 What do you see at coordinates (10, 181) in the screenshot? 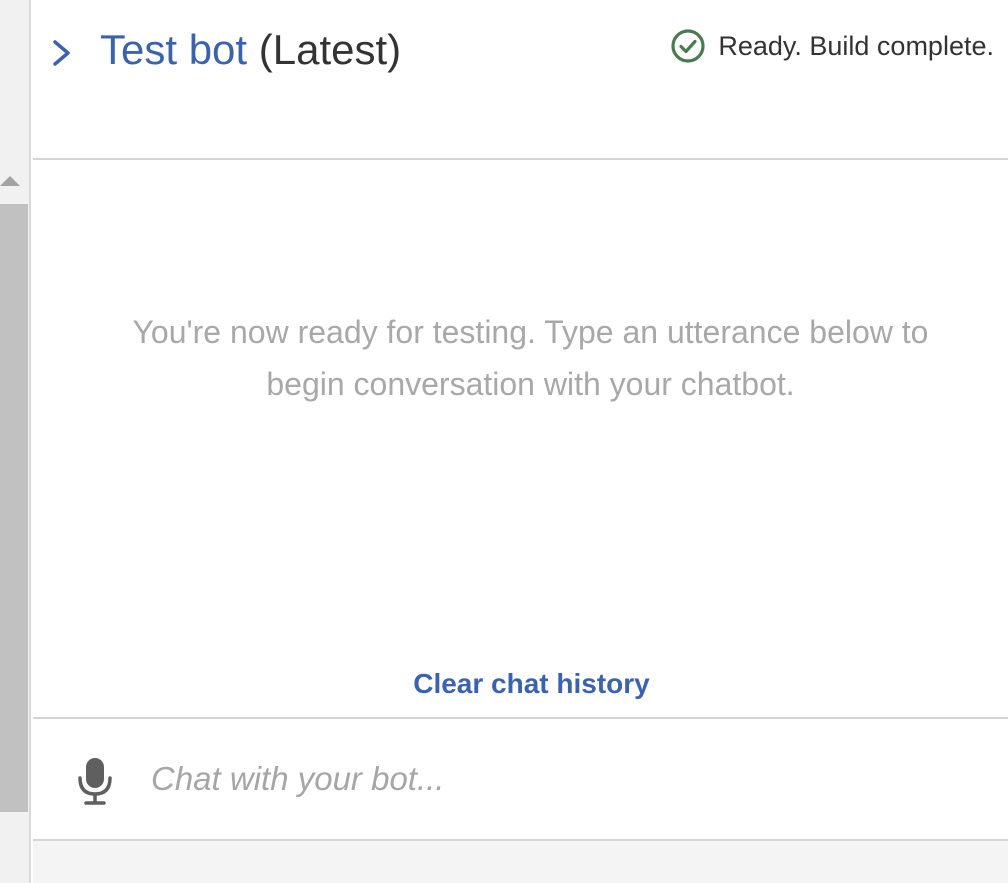
I see `scroll-up-icon` at bounding box center [10, 181].